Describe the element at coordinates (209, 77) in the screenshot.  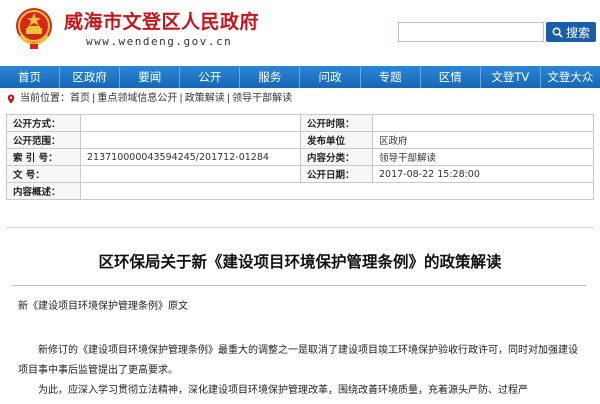
I see `nav-item-disclosure: 公开` at that location.